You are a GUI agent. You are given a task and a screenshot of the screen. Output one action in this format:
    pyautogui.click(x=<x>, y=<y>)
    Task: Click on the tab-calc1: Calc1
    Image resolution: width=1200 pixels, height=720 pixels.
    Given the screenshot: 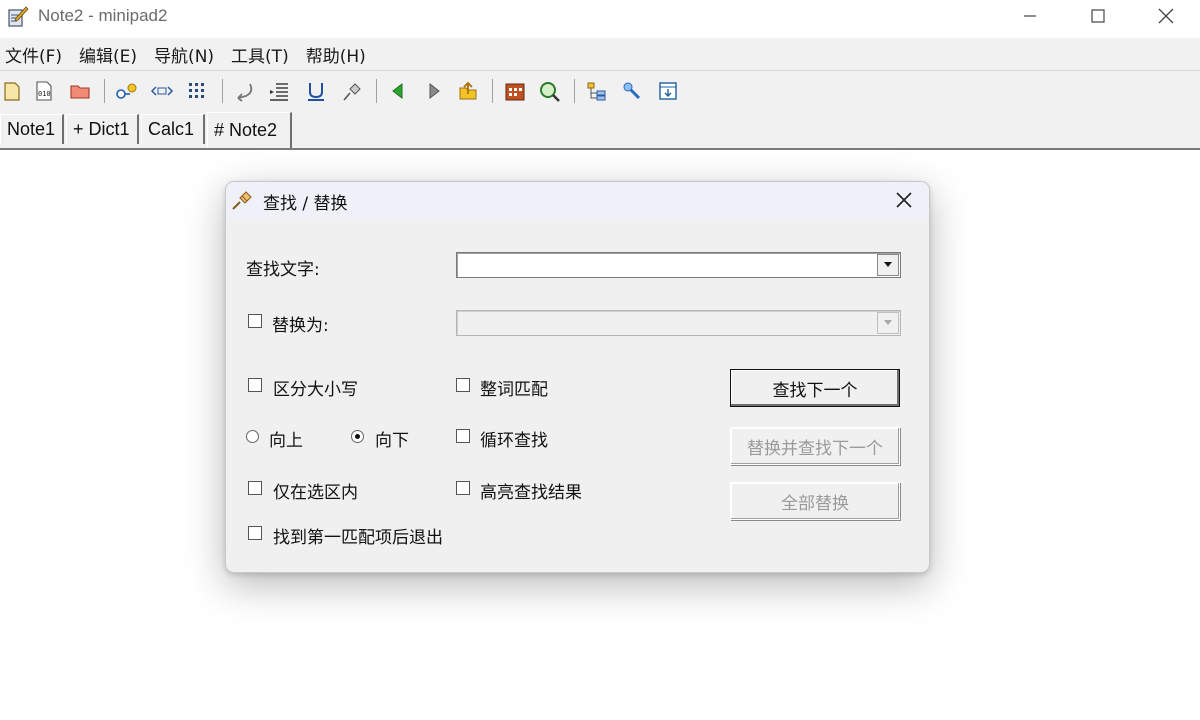 What is the action you would take?
    pyautogui.click(x=173, y=129)
    